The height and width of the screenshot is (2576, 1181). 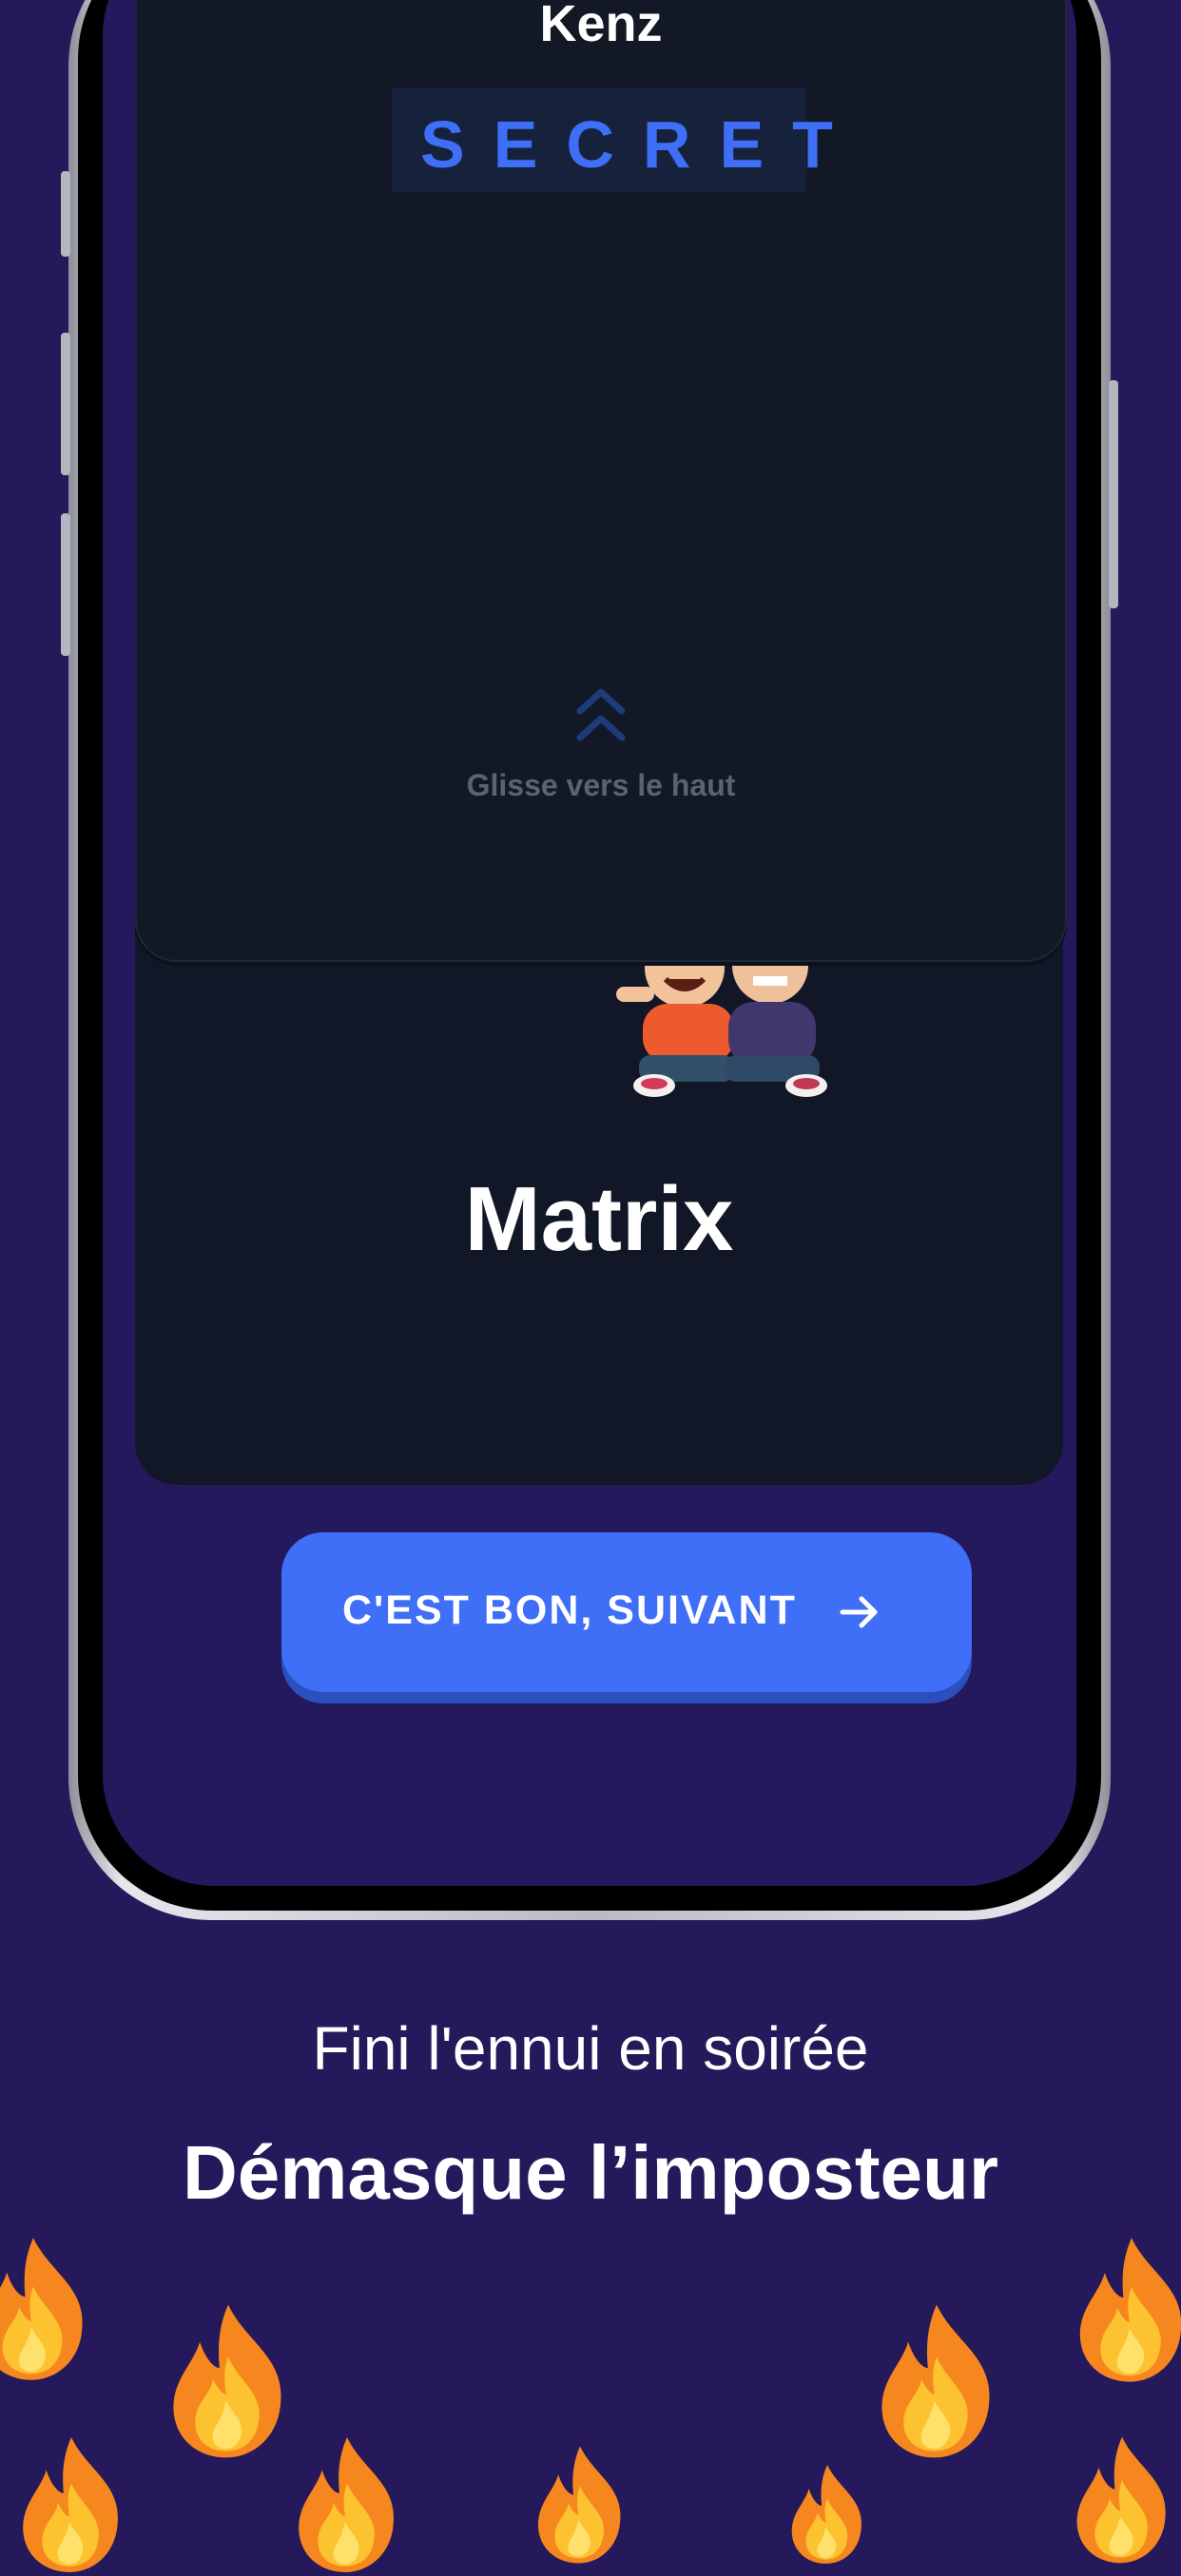 What do you see at coordinates (601, 715) in the screenshot?
I see `chevron-up-icon` at bounding box center [601, 715].